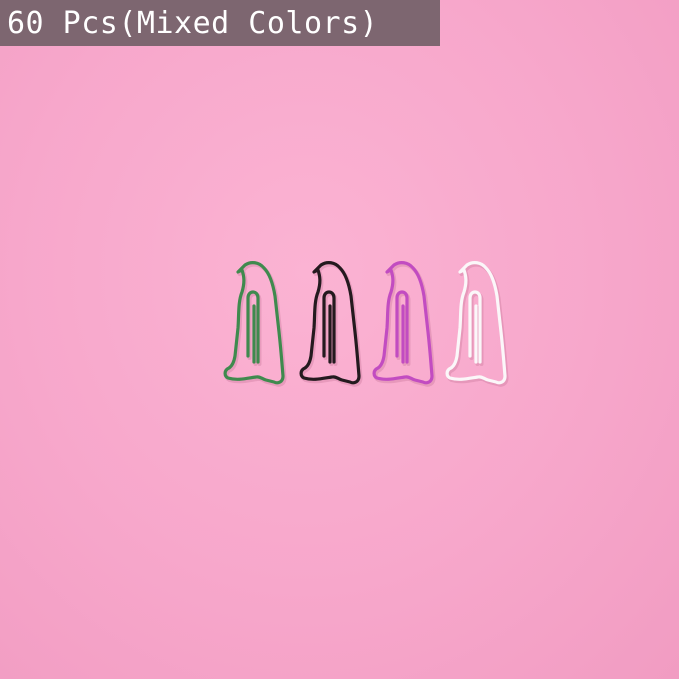  I want to click on penguin-clips-group, so click(360, 328).